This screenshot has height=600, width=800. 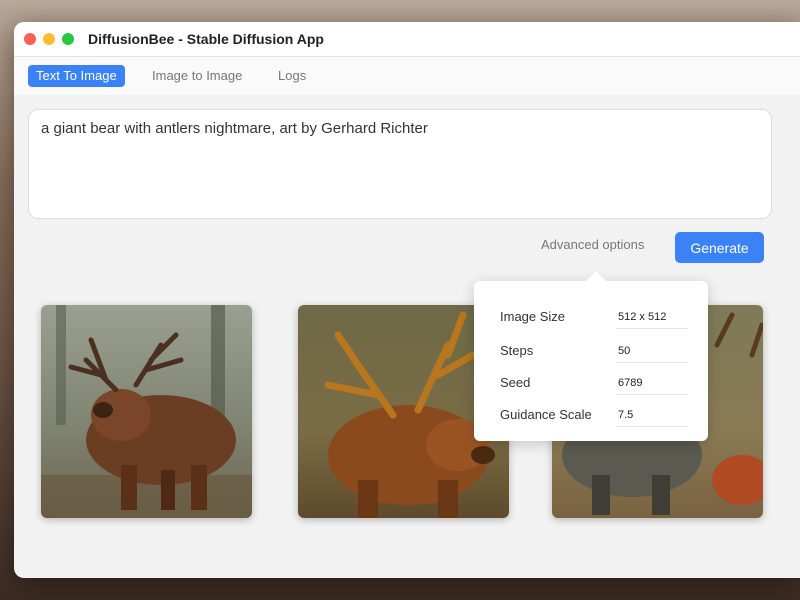 I want to click on window-title: DiffusionBee - Stable Diffusion App, so click(x=206, y=39).